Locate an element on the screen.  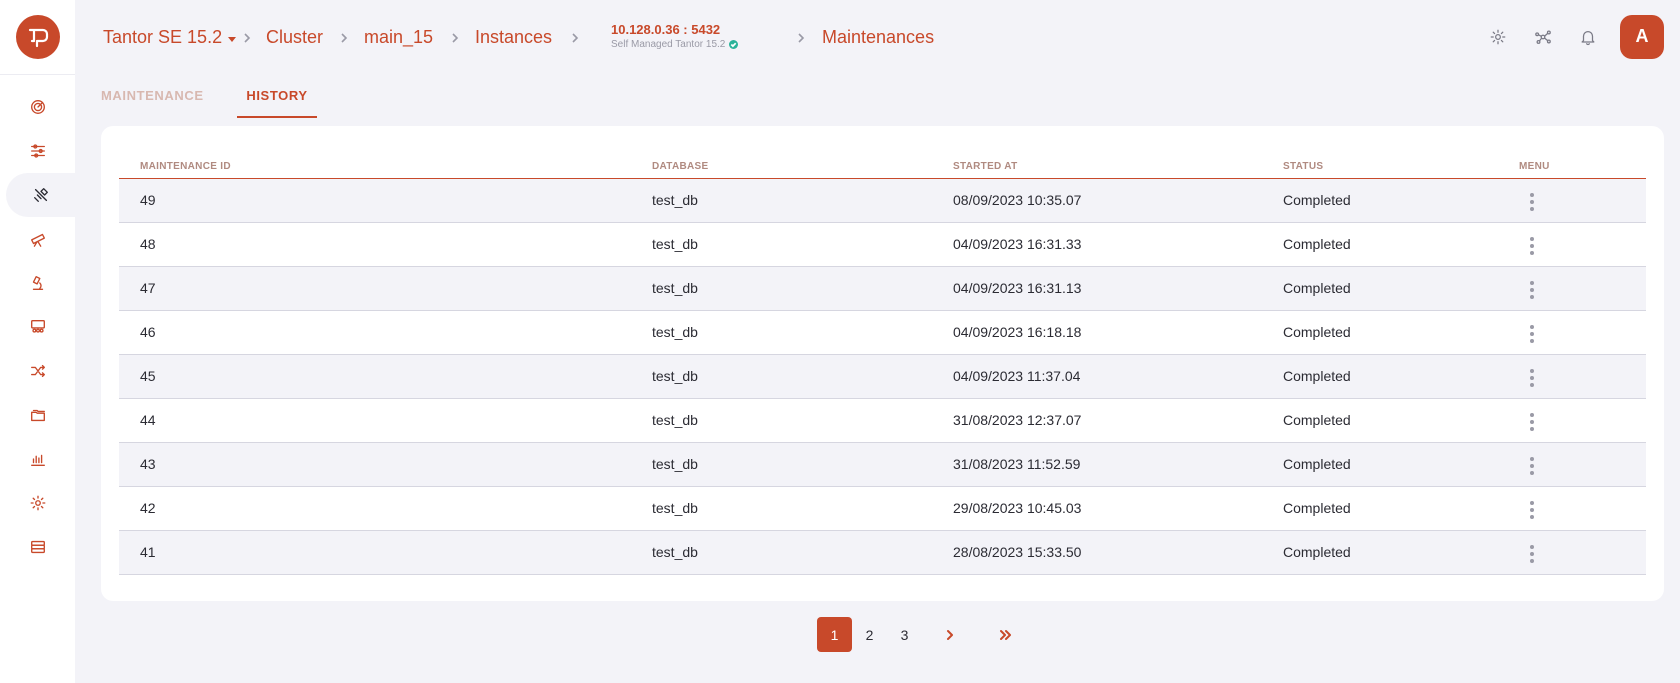
sidebar-item-dashboard is located at coordinates (37, 107).